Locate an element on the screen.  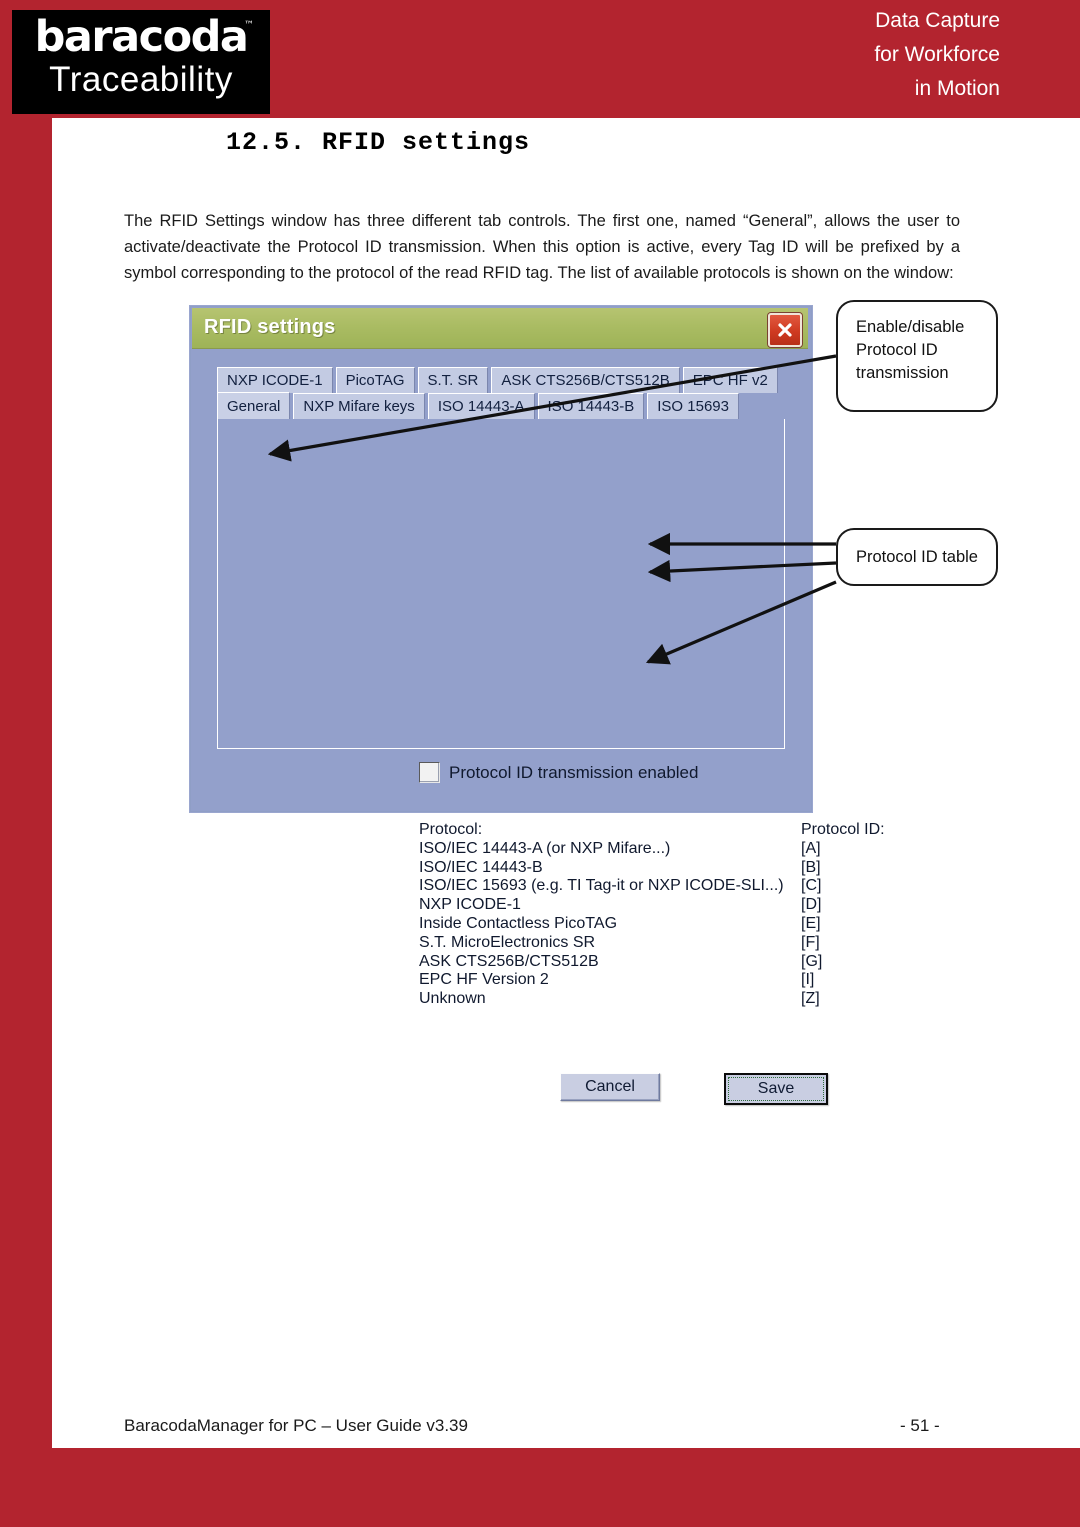
save-button: Save is located at coordinates (776, 1089).